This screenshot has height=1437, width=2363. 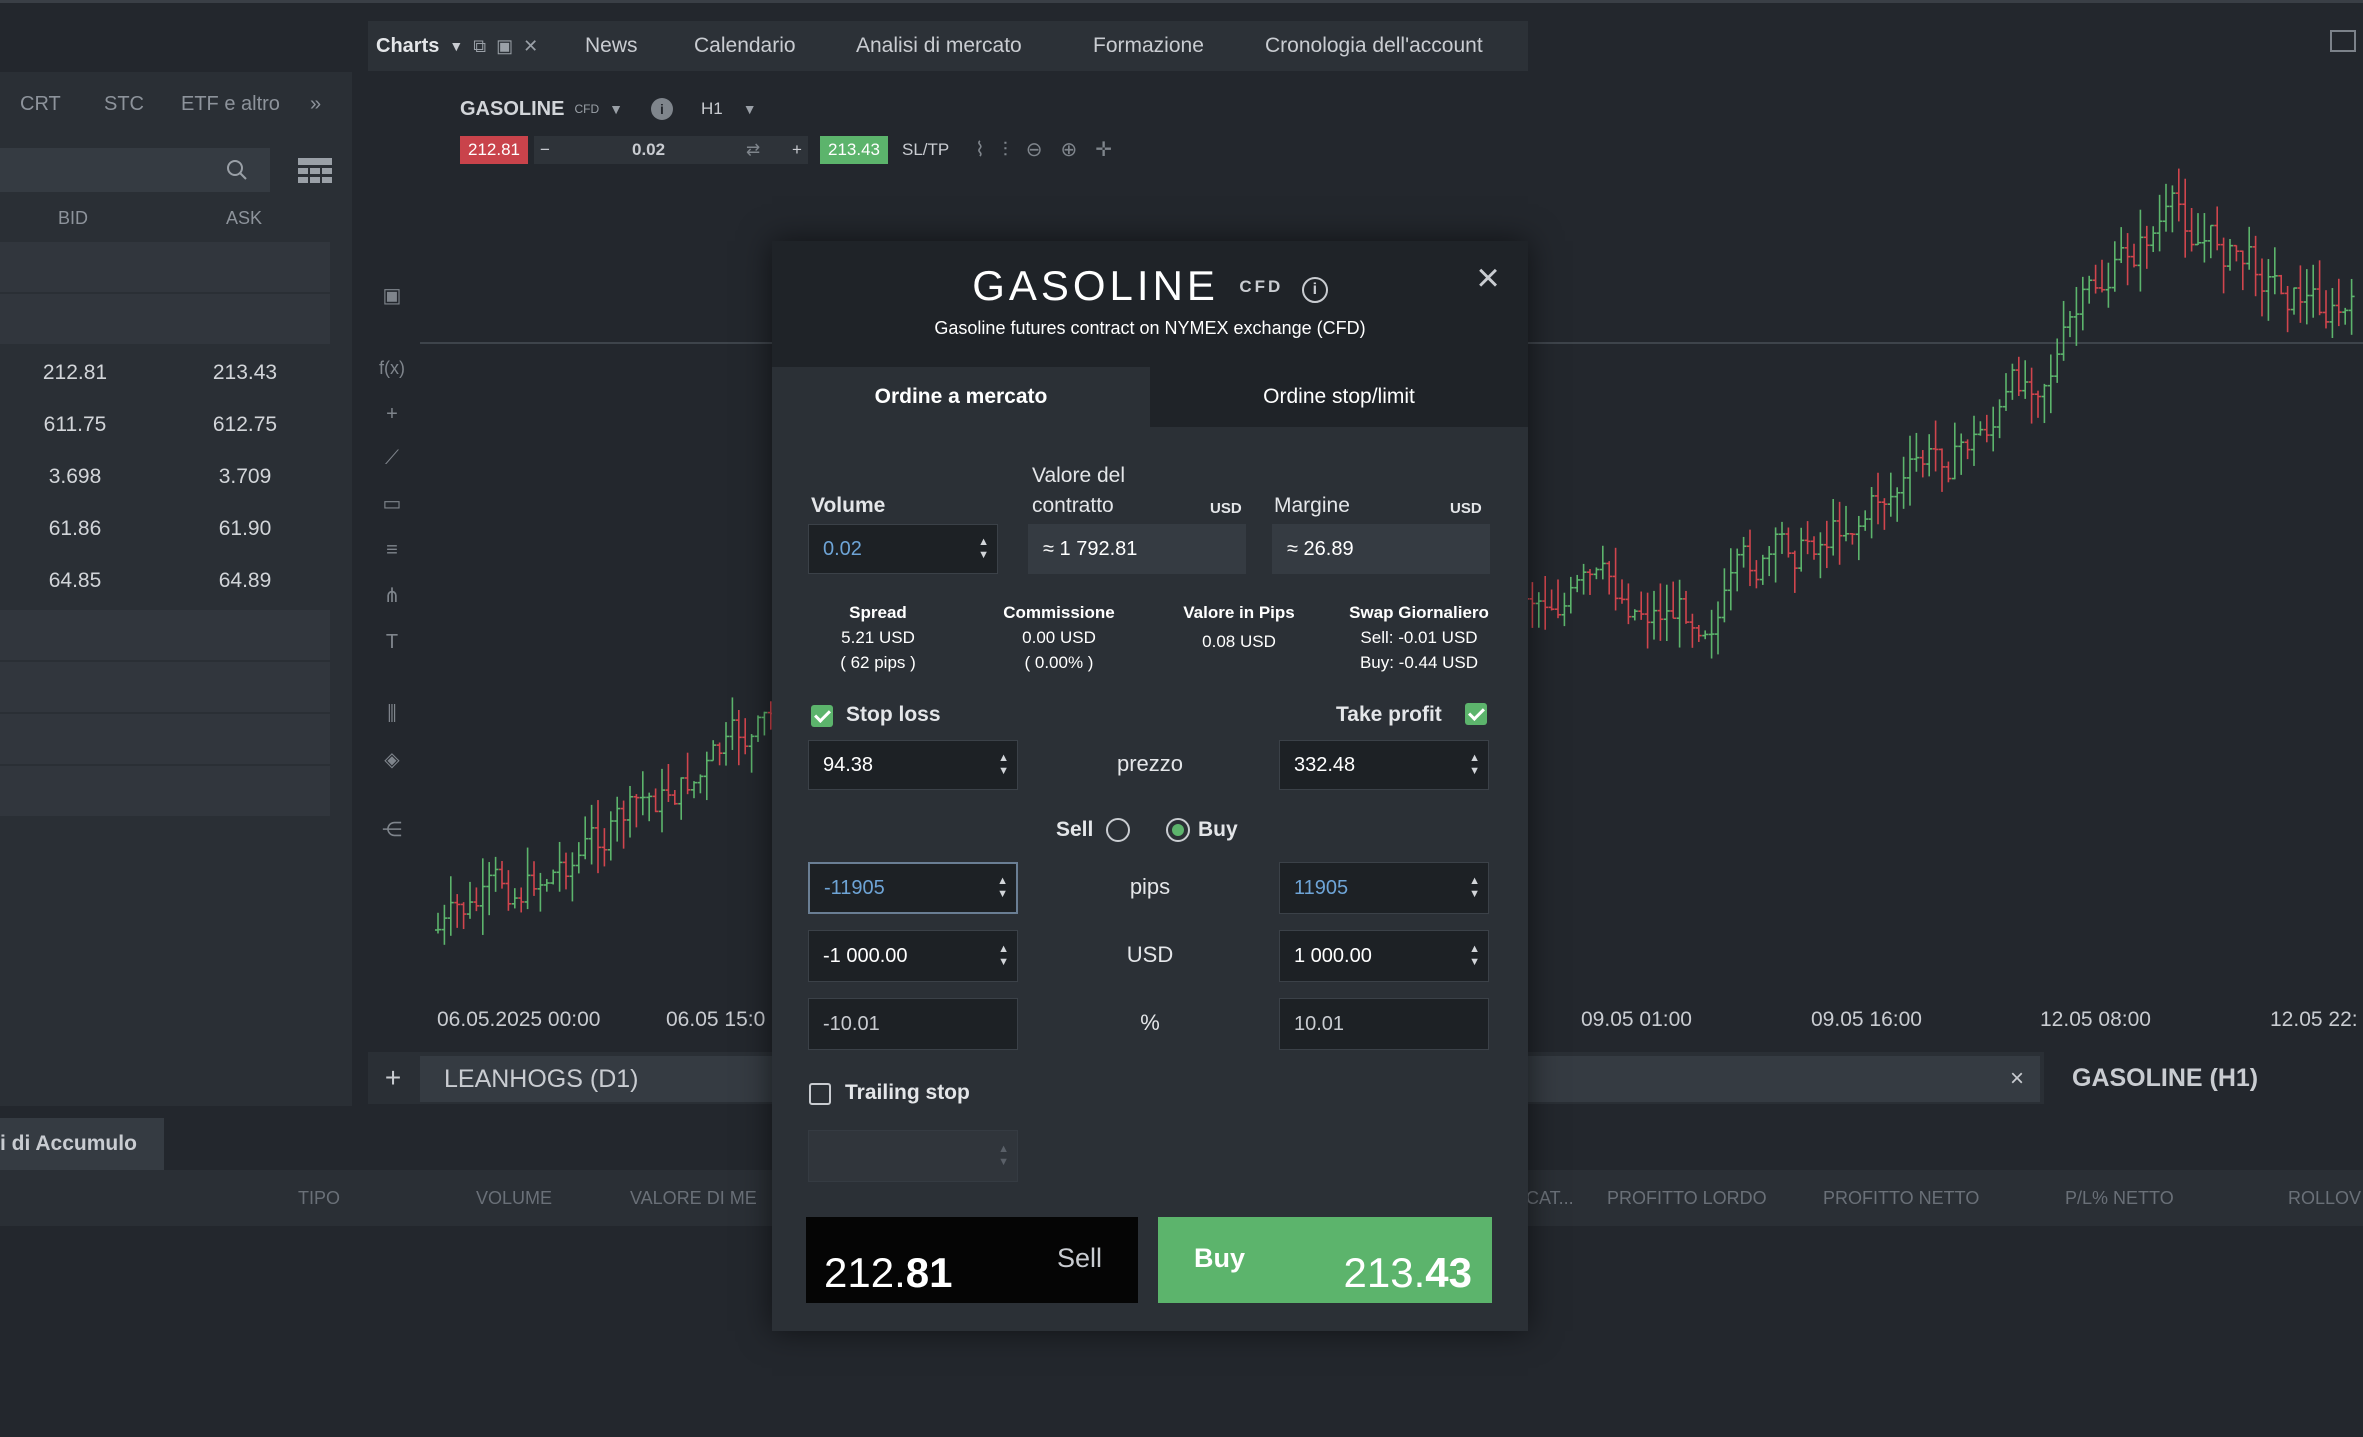 What do you see at coordinates (40, 104) in the screenshot?
I see `tab-crt: CRT` at bounding box center [40, 104].